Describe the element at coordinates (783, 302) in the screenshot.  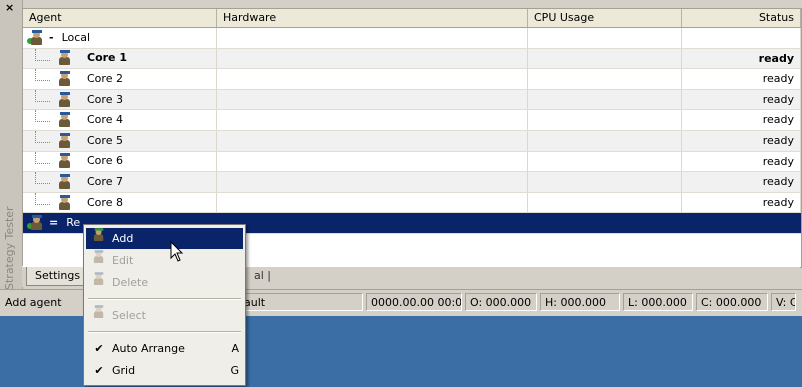
I see `status-volume: V: C` at that location.